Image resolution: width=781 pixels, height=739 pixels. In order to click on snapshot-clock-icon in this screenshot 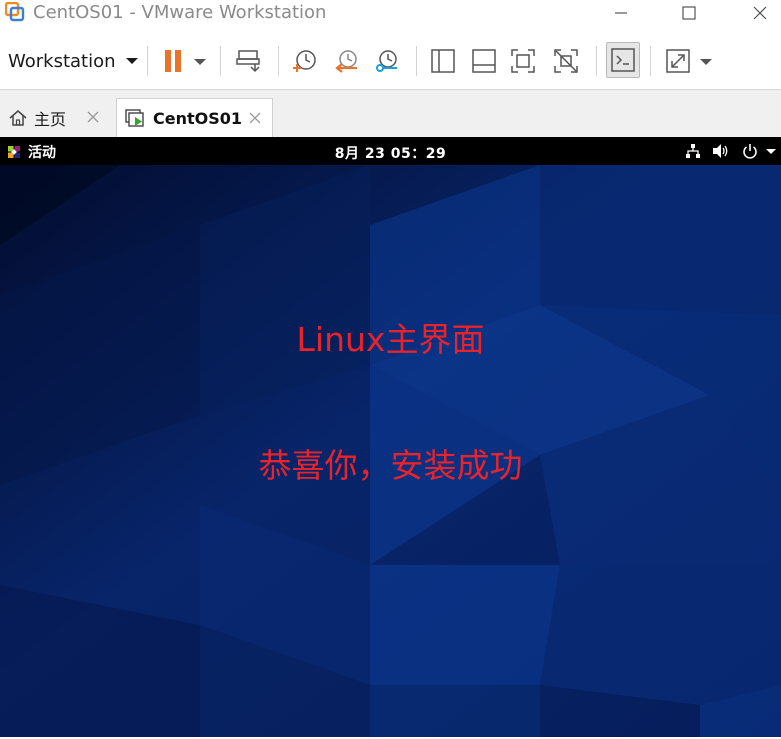, I will do `click(304, 61)`.